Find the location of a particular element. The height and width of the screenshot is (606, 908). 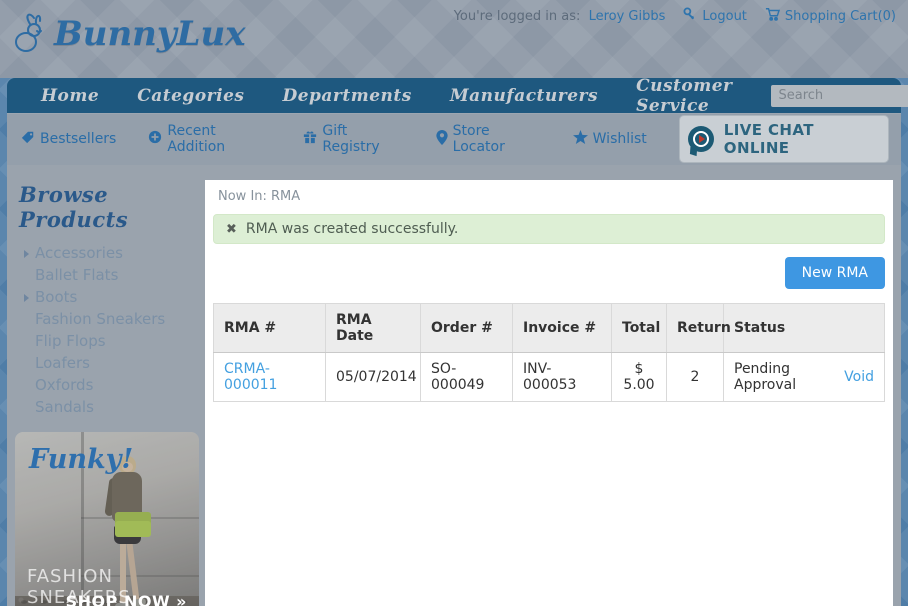

subnav-recent-addition: Recent Addition is located at coordinates (209, 139).